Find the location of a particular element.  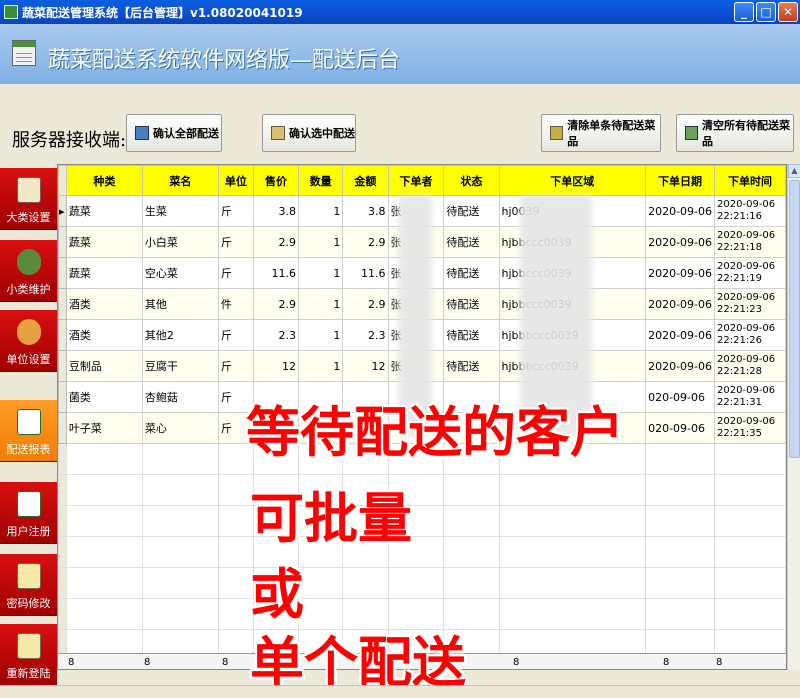

maximize-button: □ is located at coordinates (766, 12).